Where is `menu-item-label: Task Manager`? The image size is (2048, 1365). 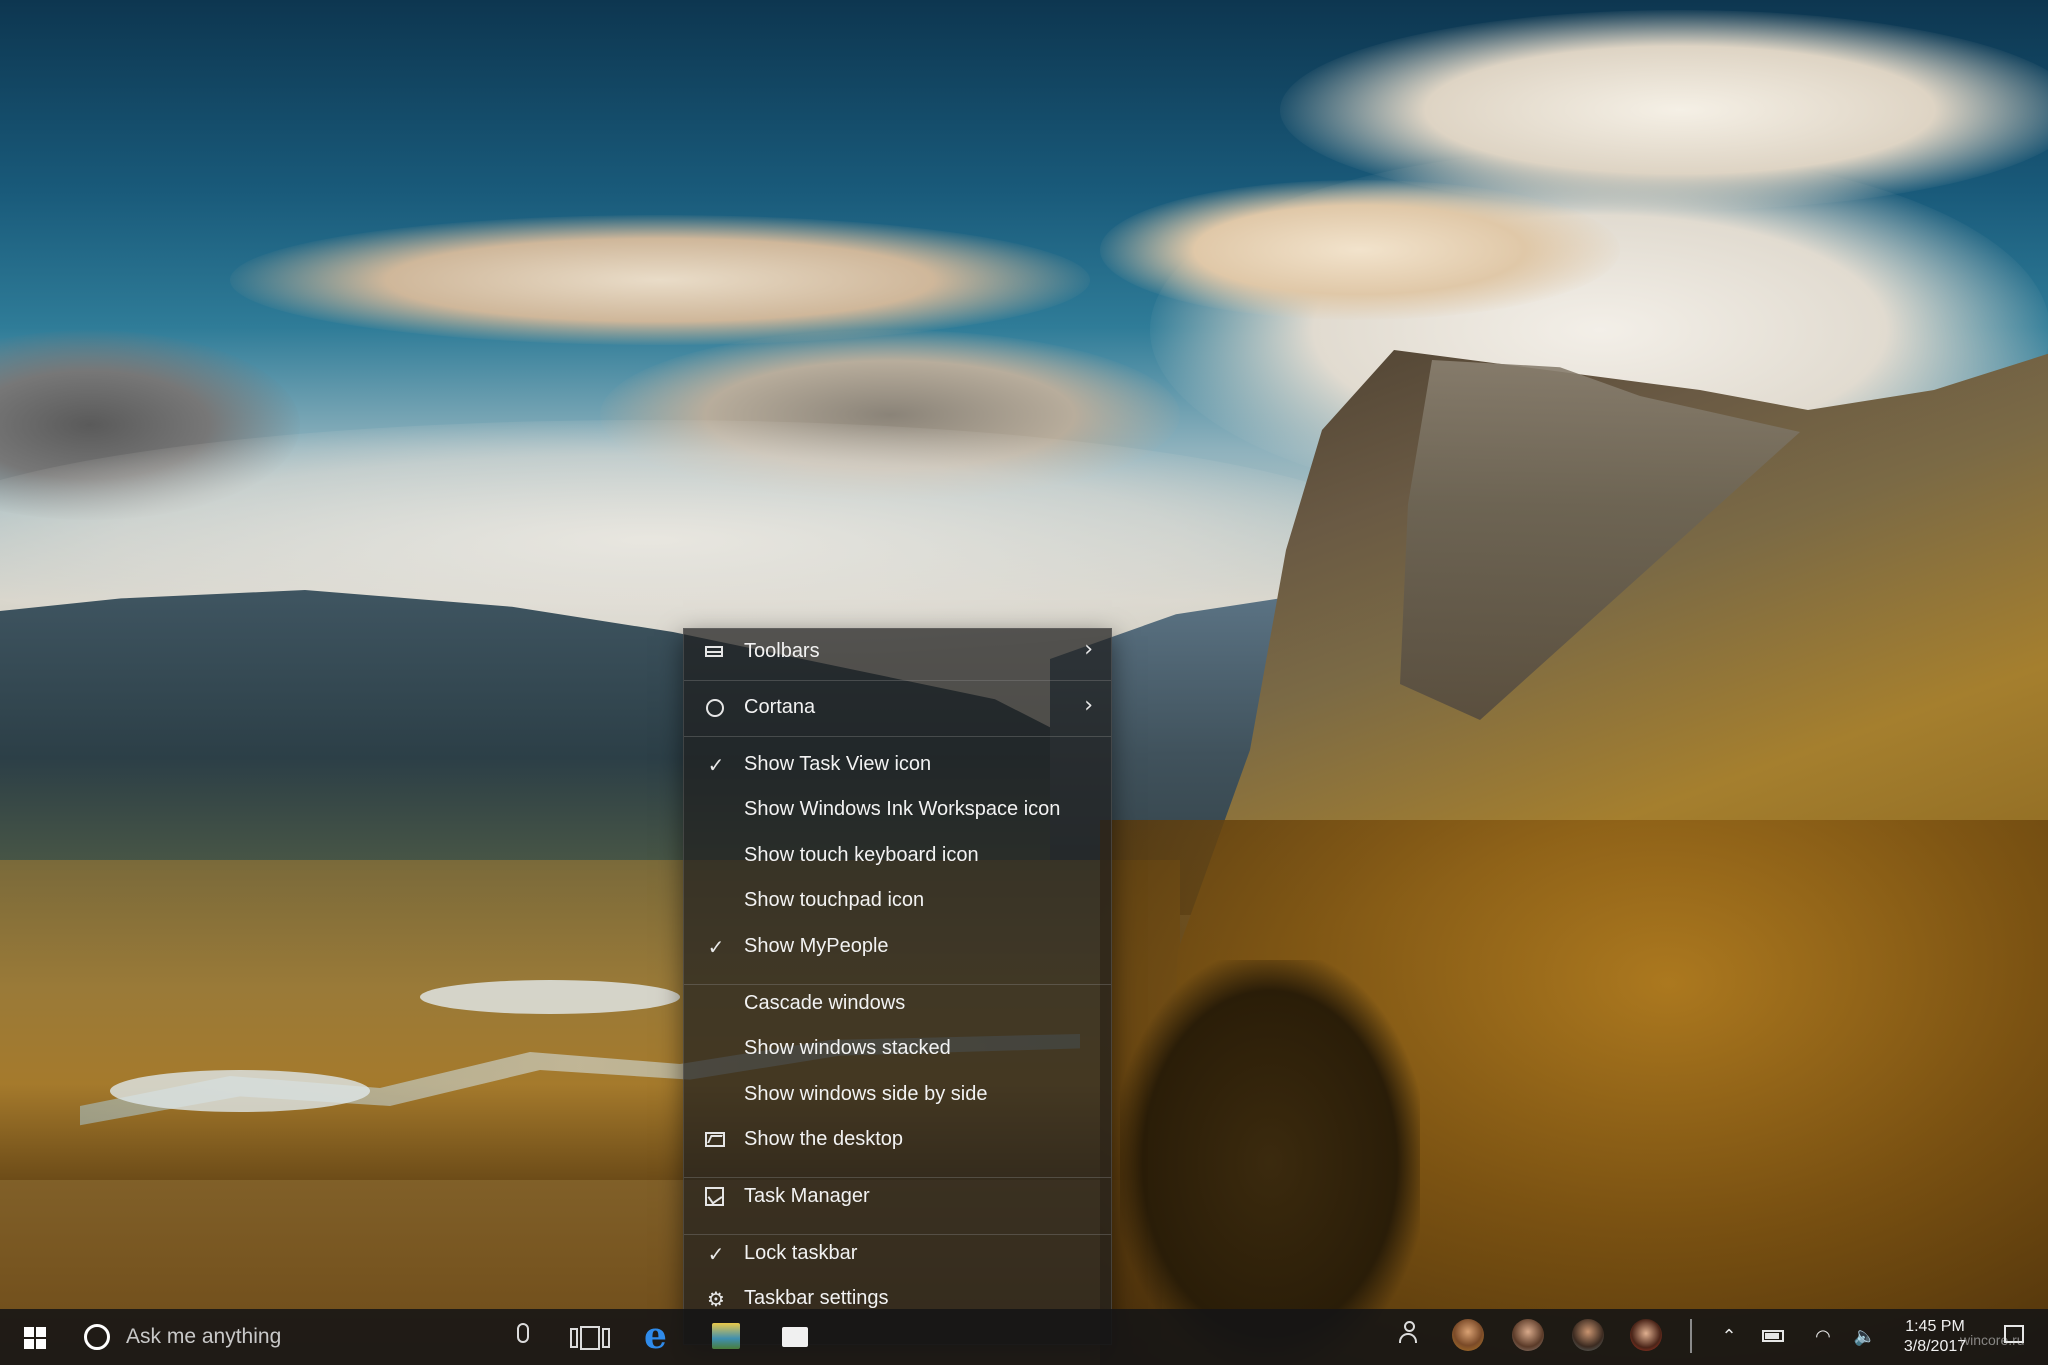
menu-item-label: Task Manager is located at coordinates (807, 1196).